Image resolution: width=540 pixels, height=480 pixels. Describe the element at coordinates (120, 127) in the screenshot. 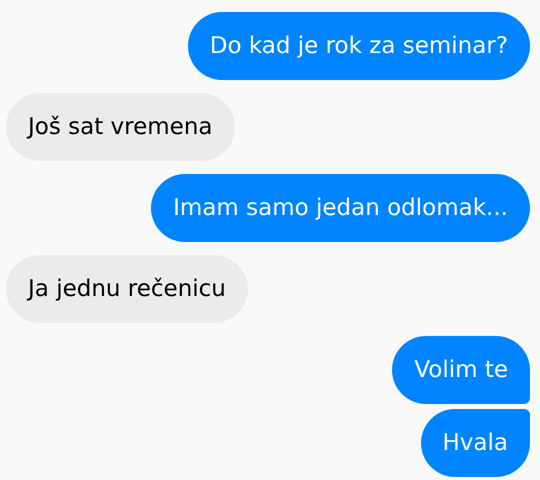

I see `received-message: Još sat vremena` at that location.